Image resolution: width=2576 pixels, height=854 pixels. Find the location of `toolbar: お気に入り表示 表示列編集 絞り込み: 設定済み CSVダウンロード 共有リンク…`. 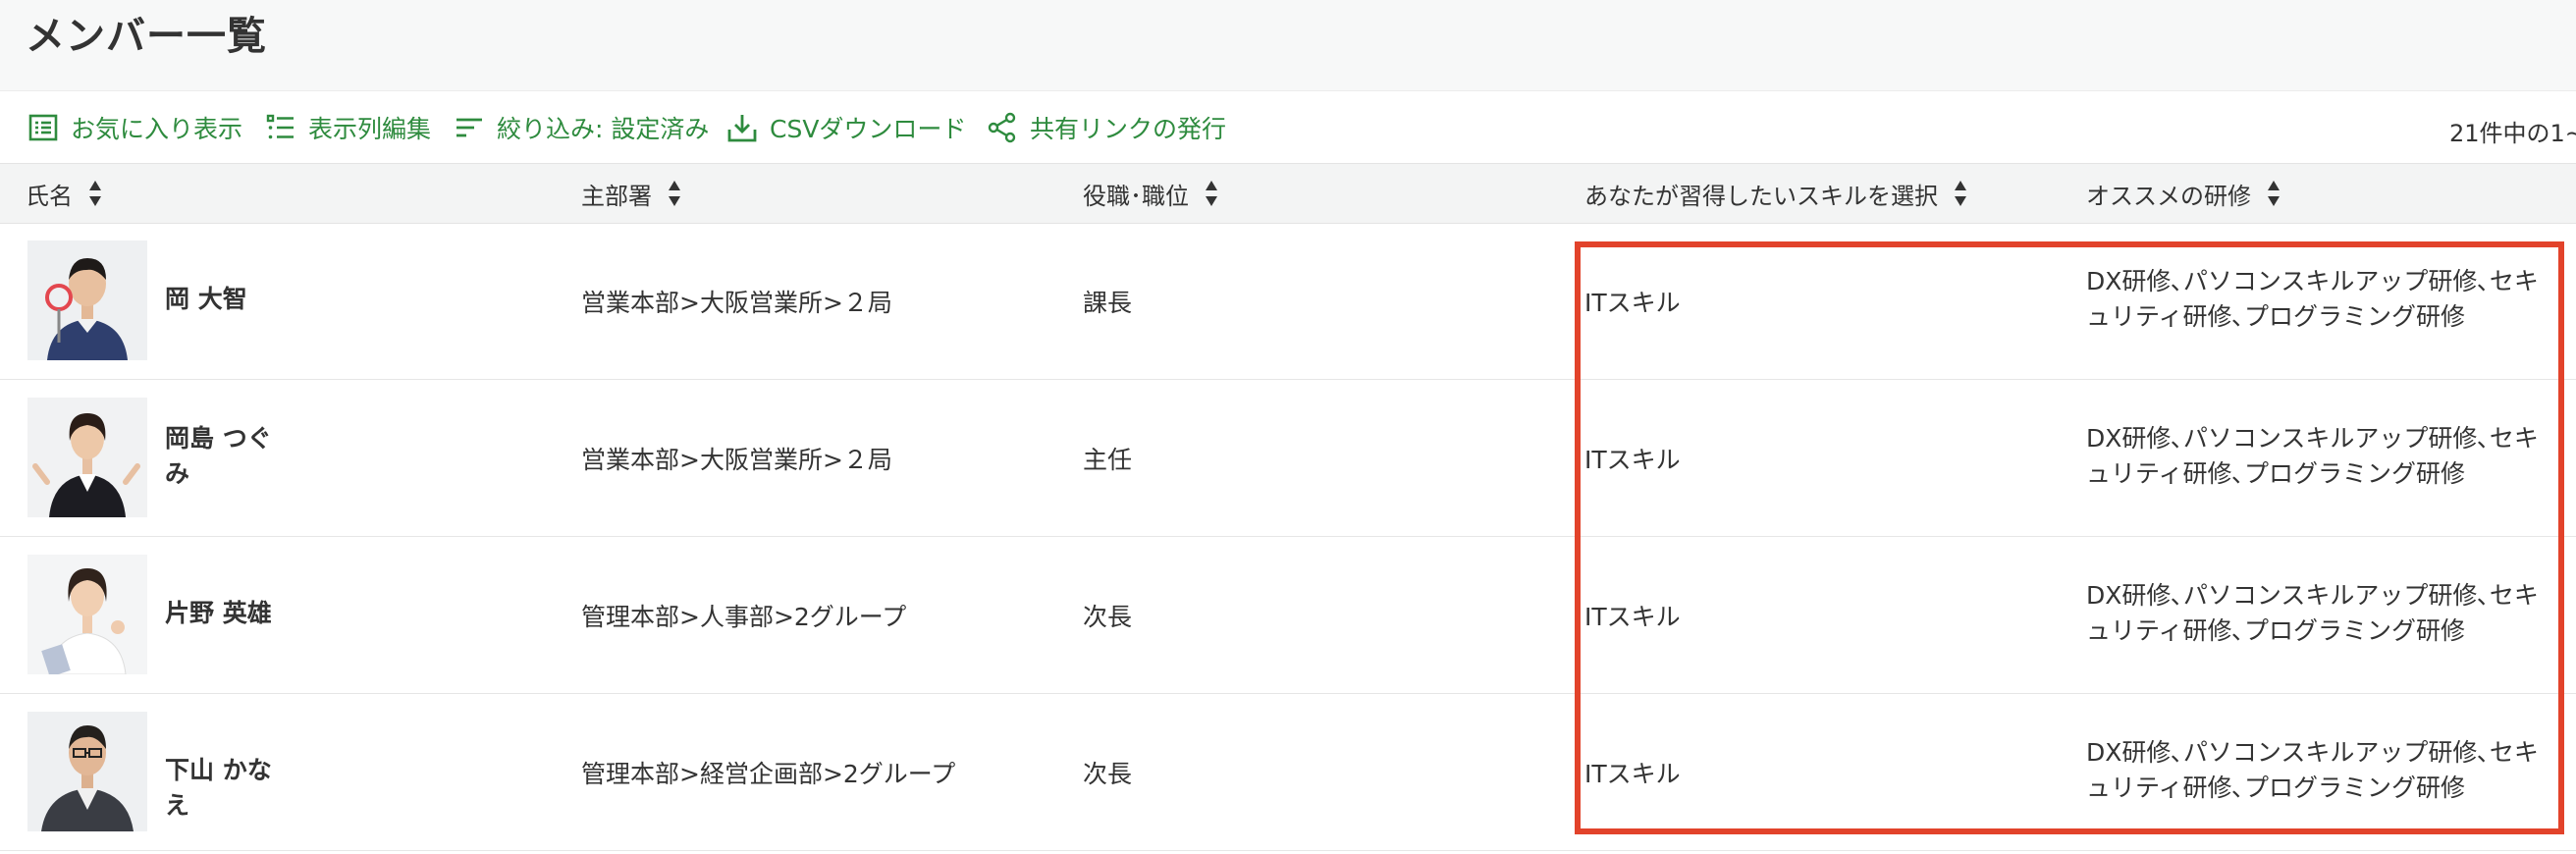

toolbar: お気に入り表示 表示列編集 絞り込み: 設定済み CSVダウンロード 共有リンク… is located at coordinates (1288, 127).